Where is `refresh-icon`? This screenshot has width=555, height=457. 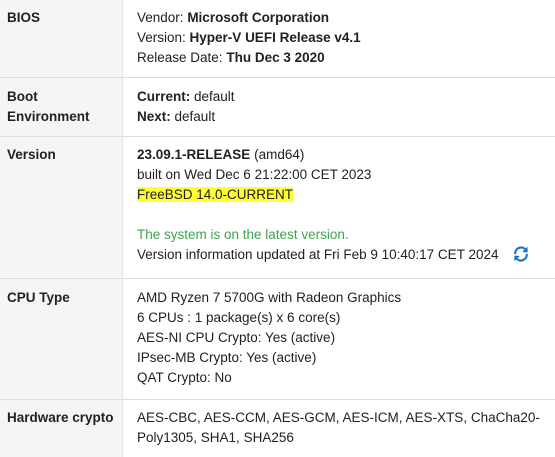
refresh-icon is located at coordinates (521, 257).